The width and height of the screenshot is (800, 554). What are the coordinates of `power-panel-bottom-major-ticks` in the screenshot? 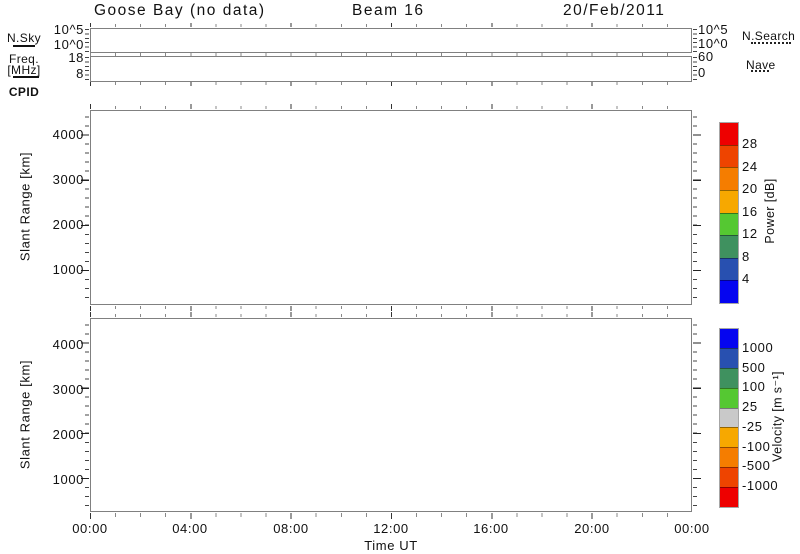 It's located at (391, 308).